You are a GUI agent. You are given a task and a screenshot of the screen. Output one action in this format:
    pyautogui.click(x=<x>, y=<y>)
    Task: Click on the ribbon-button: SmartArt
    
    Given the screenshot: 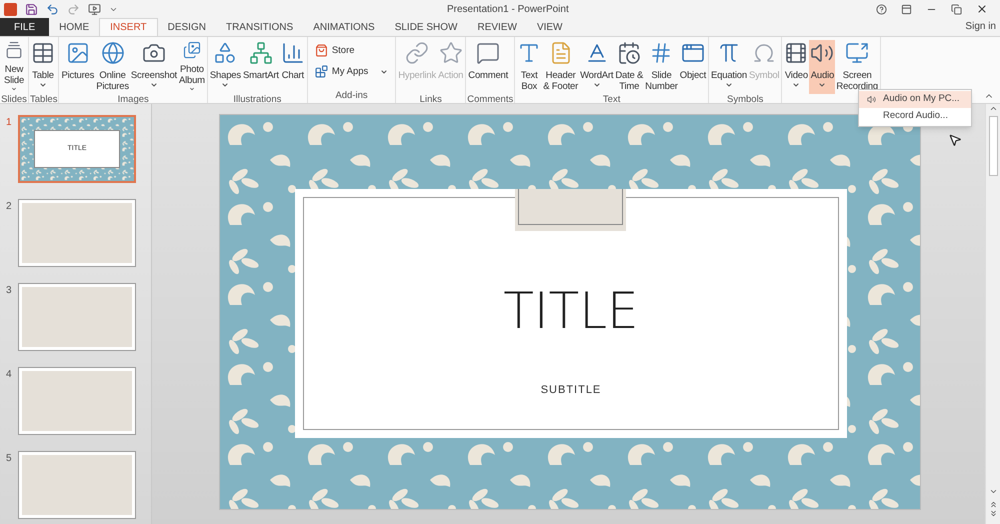 What is the action you would take?
    pyautogui.click(x=261, y=67)
    